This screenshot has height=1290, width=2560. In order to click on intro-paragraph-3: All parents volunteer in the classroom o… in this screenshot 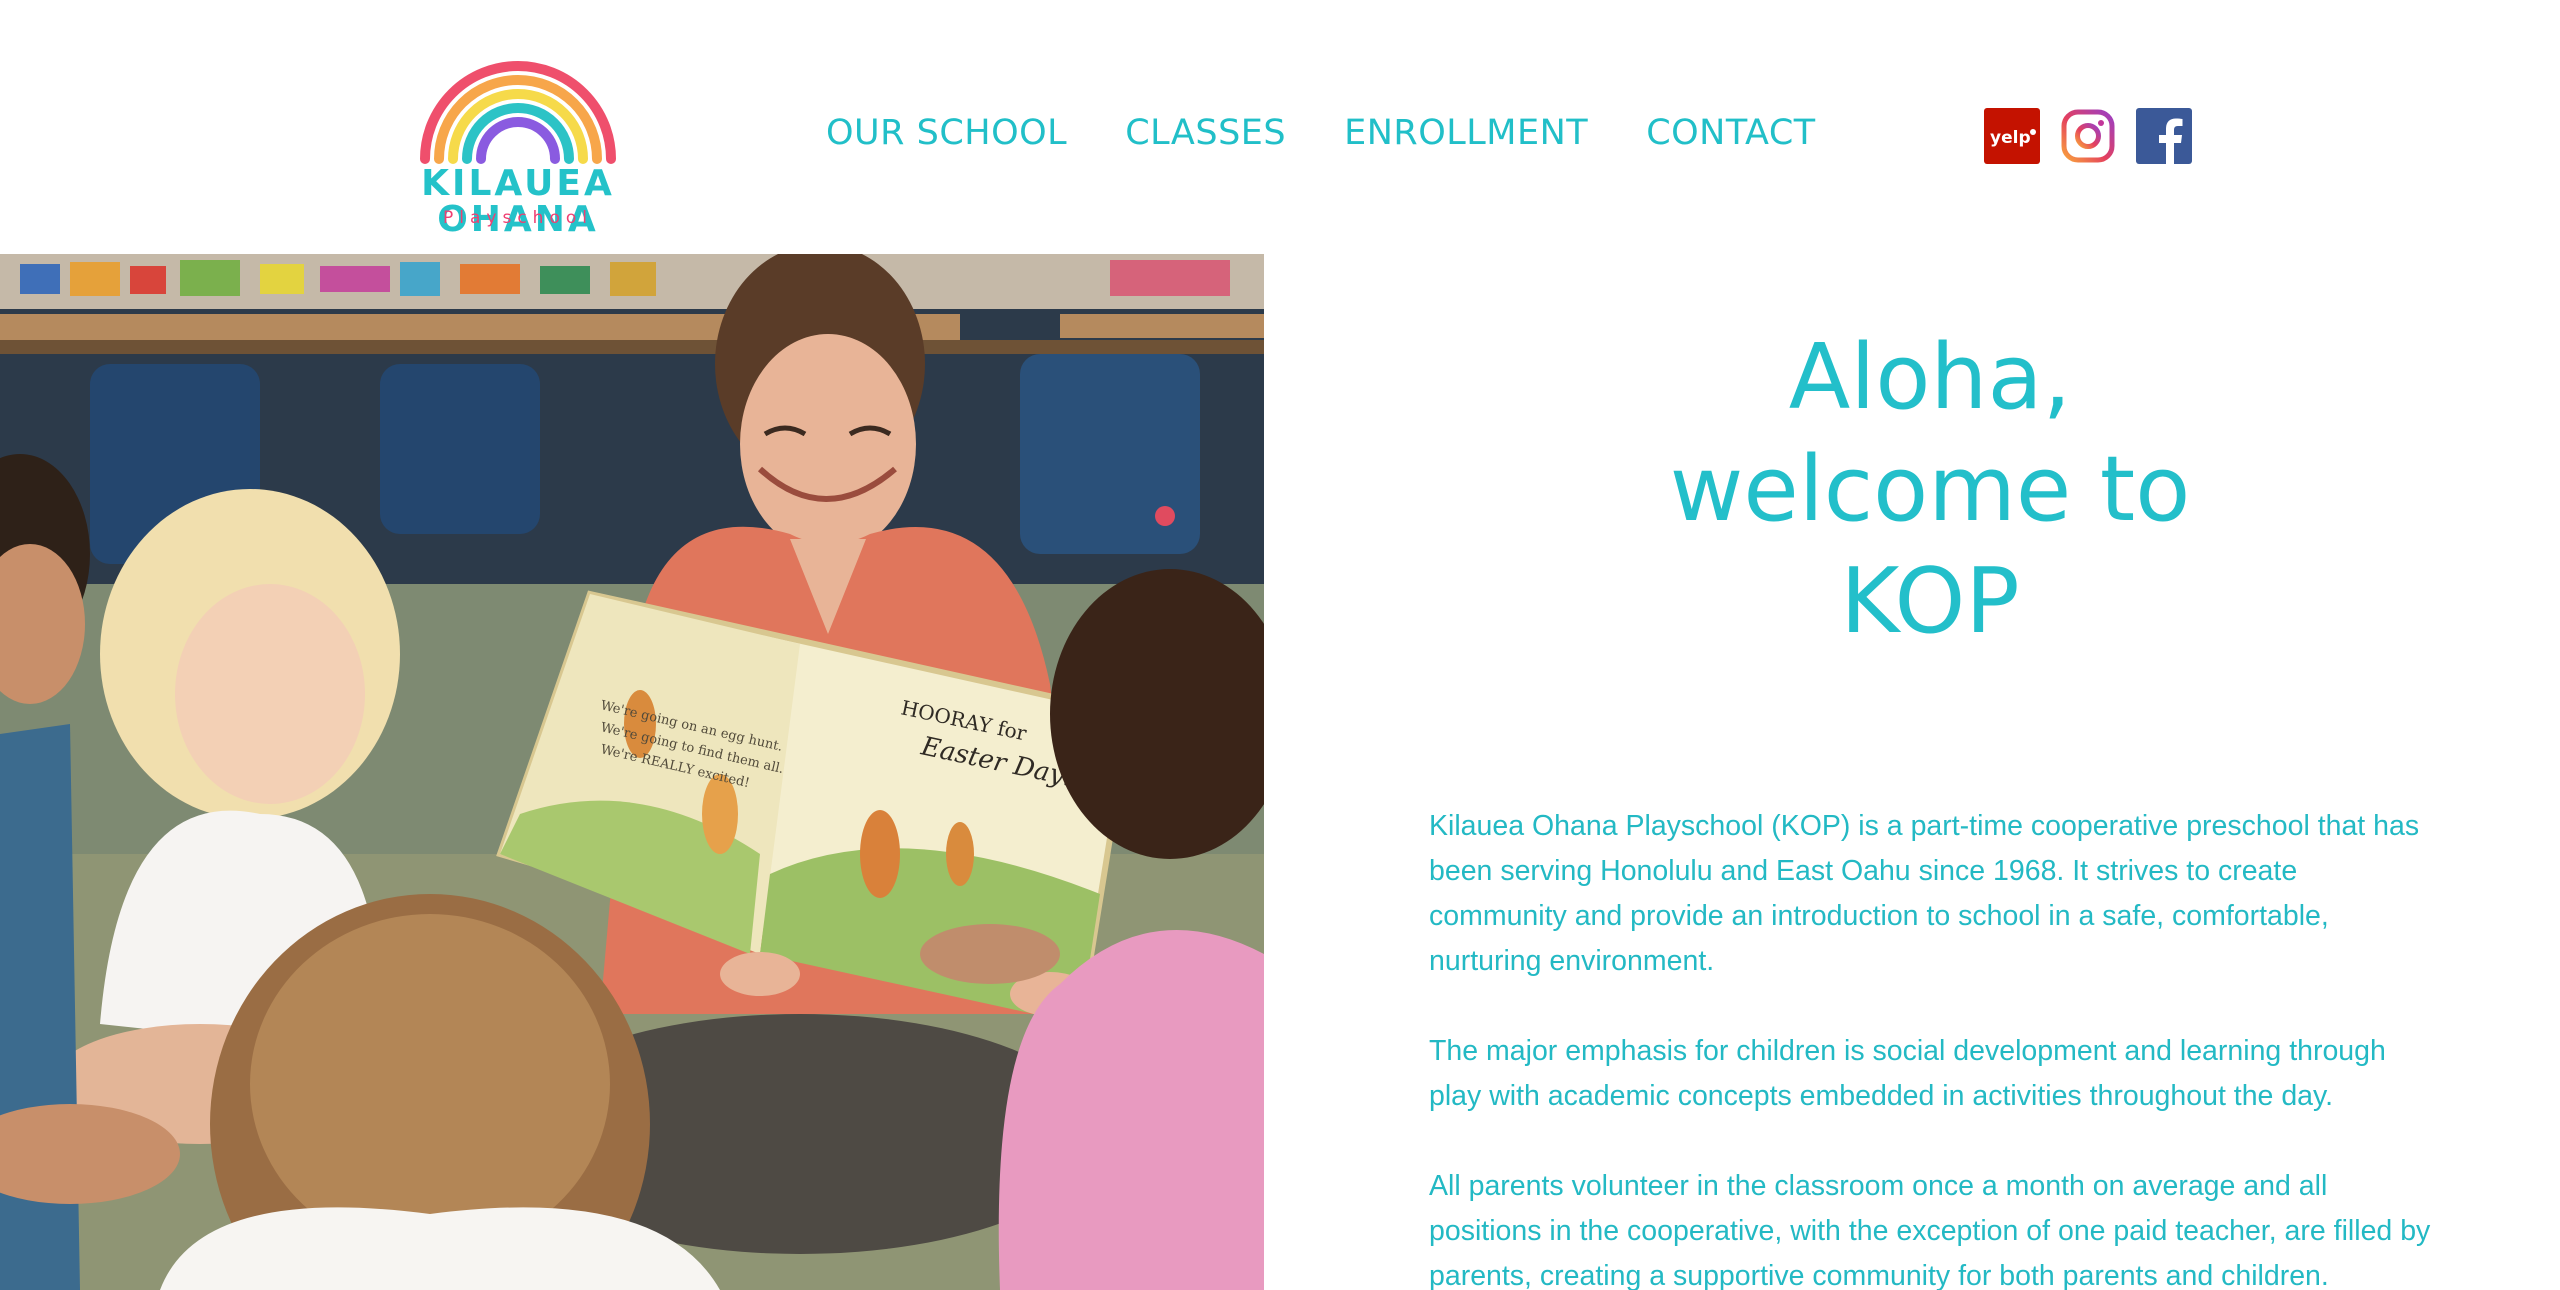, I will do `click(1930, 1230)`.